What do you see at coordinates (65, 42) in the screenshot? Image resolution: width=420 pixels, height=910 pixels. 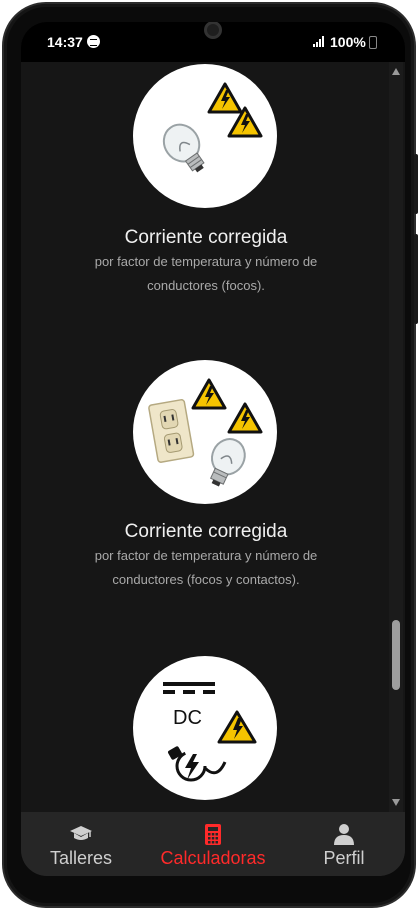 I see `status-time: 14:37` at bounding box center [65, 42].